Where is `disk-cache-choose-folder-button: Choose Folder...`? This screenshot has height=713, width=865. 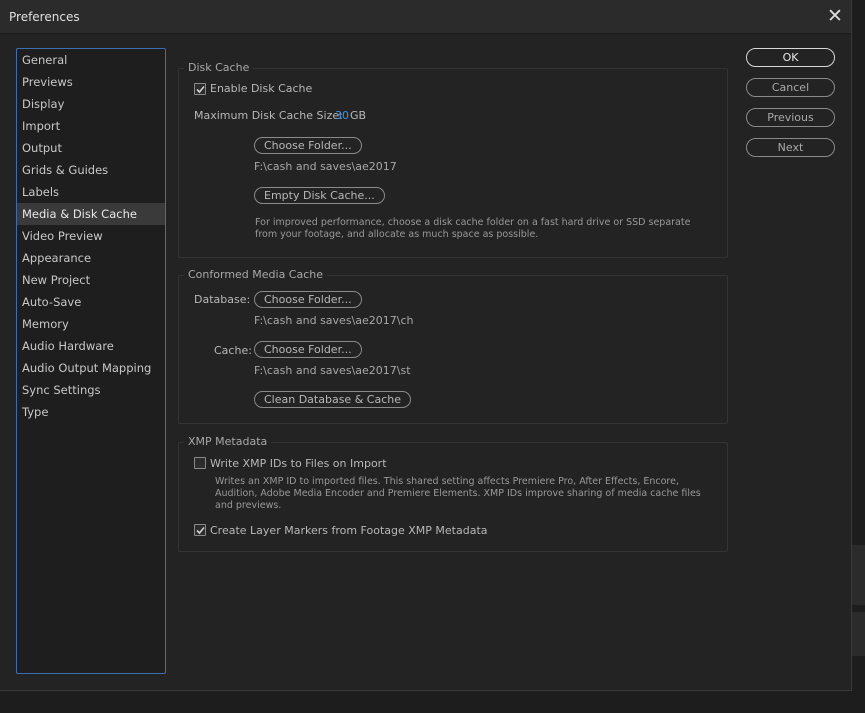
disk-cache-choose-folder-button: Choose Folder... is located at coordinates (308, 145).